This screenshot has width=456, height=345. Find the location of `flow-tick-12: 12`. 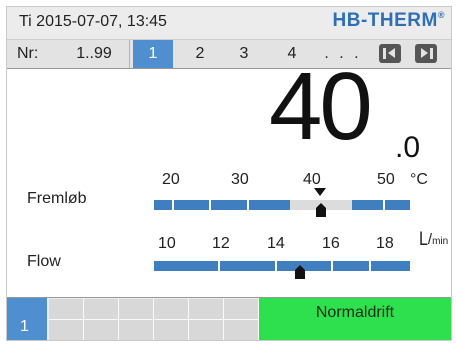

flow-tick-12: 12 is located at coordinates (221, 243).